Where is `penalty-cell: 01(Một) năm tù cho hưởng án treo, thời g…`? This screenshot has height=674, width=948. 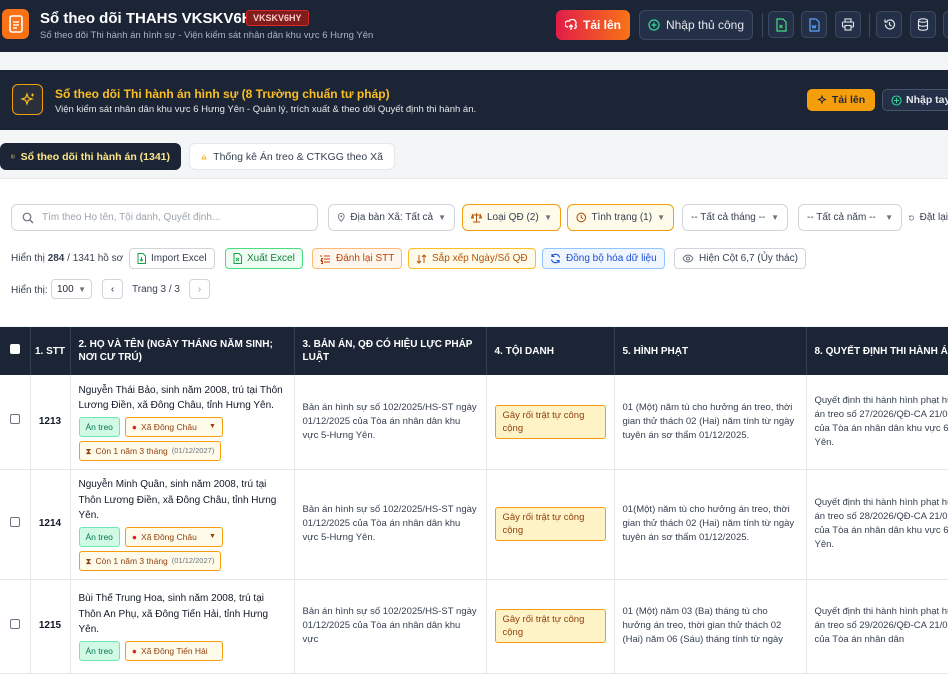
penalty-cell: 01(Một) năm tù cho hưởng án treo, thời g… is located at coordinates (710, 524).